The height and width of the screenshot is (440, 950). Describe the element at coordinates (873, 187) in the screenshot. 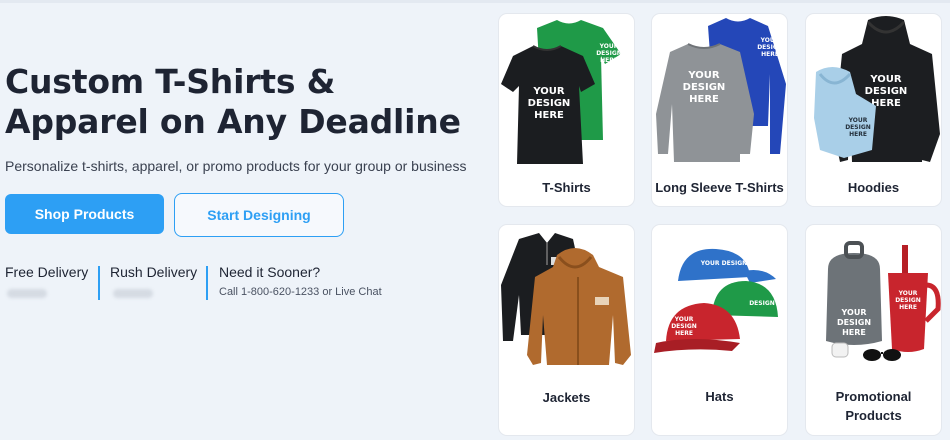

I see `category-label: Hoodies` at that location.